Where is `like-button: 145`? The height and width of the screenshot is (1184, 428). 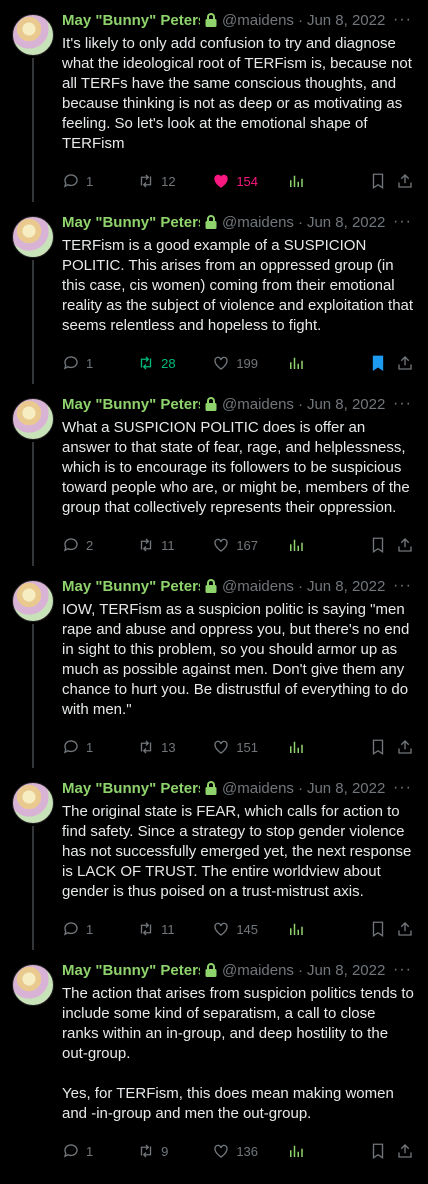
like-button: 145 is located at coordinates (249, 929).